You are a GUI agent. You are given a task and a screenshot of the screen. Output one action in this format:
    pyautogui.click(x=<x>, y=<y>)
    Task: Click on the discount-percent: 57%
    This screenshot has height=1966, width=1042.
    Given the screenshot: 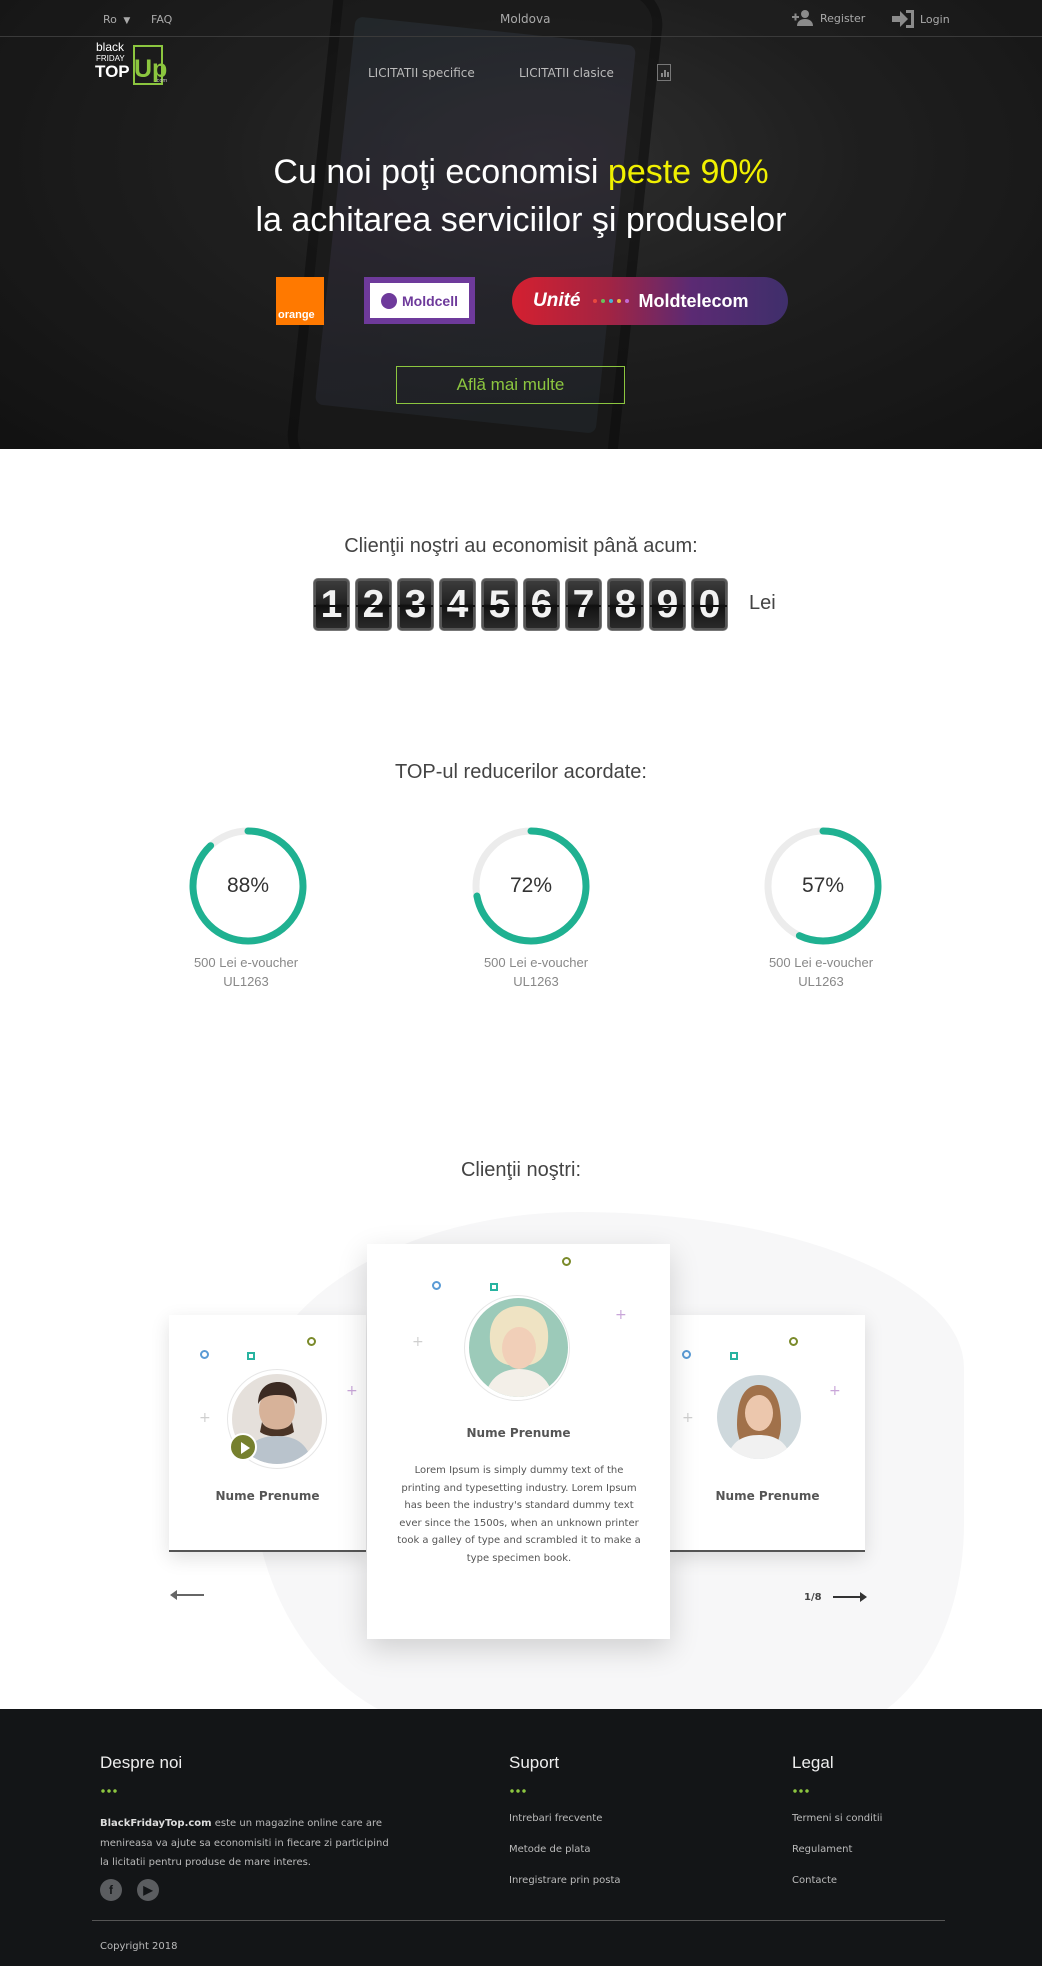 What is the action you would take?
    pyautogui.click(x=823, y=885)
    